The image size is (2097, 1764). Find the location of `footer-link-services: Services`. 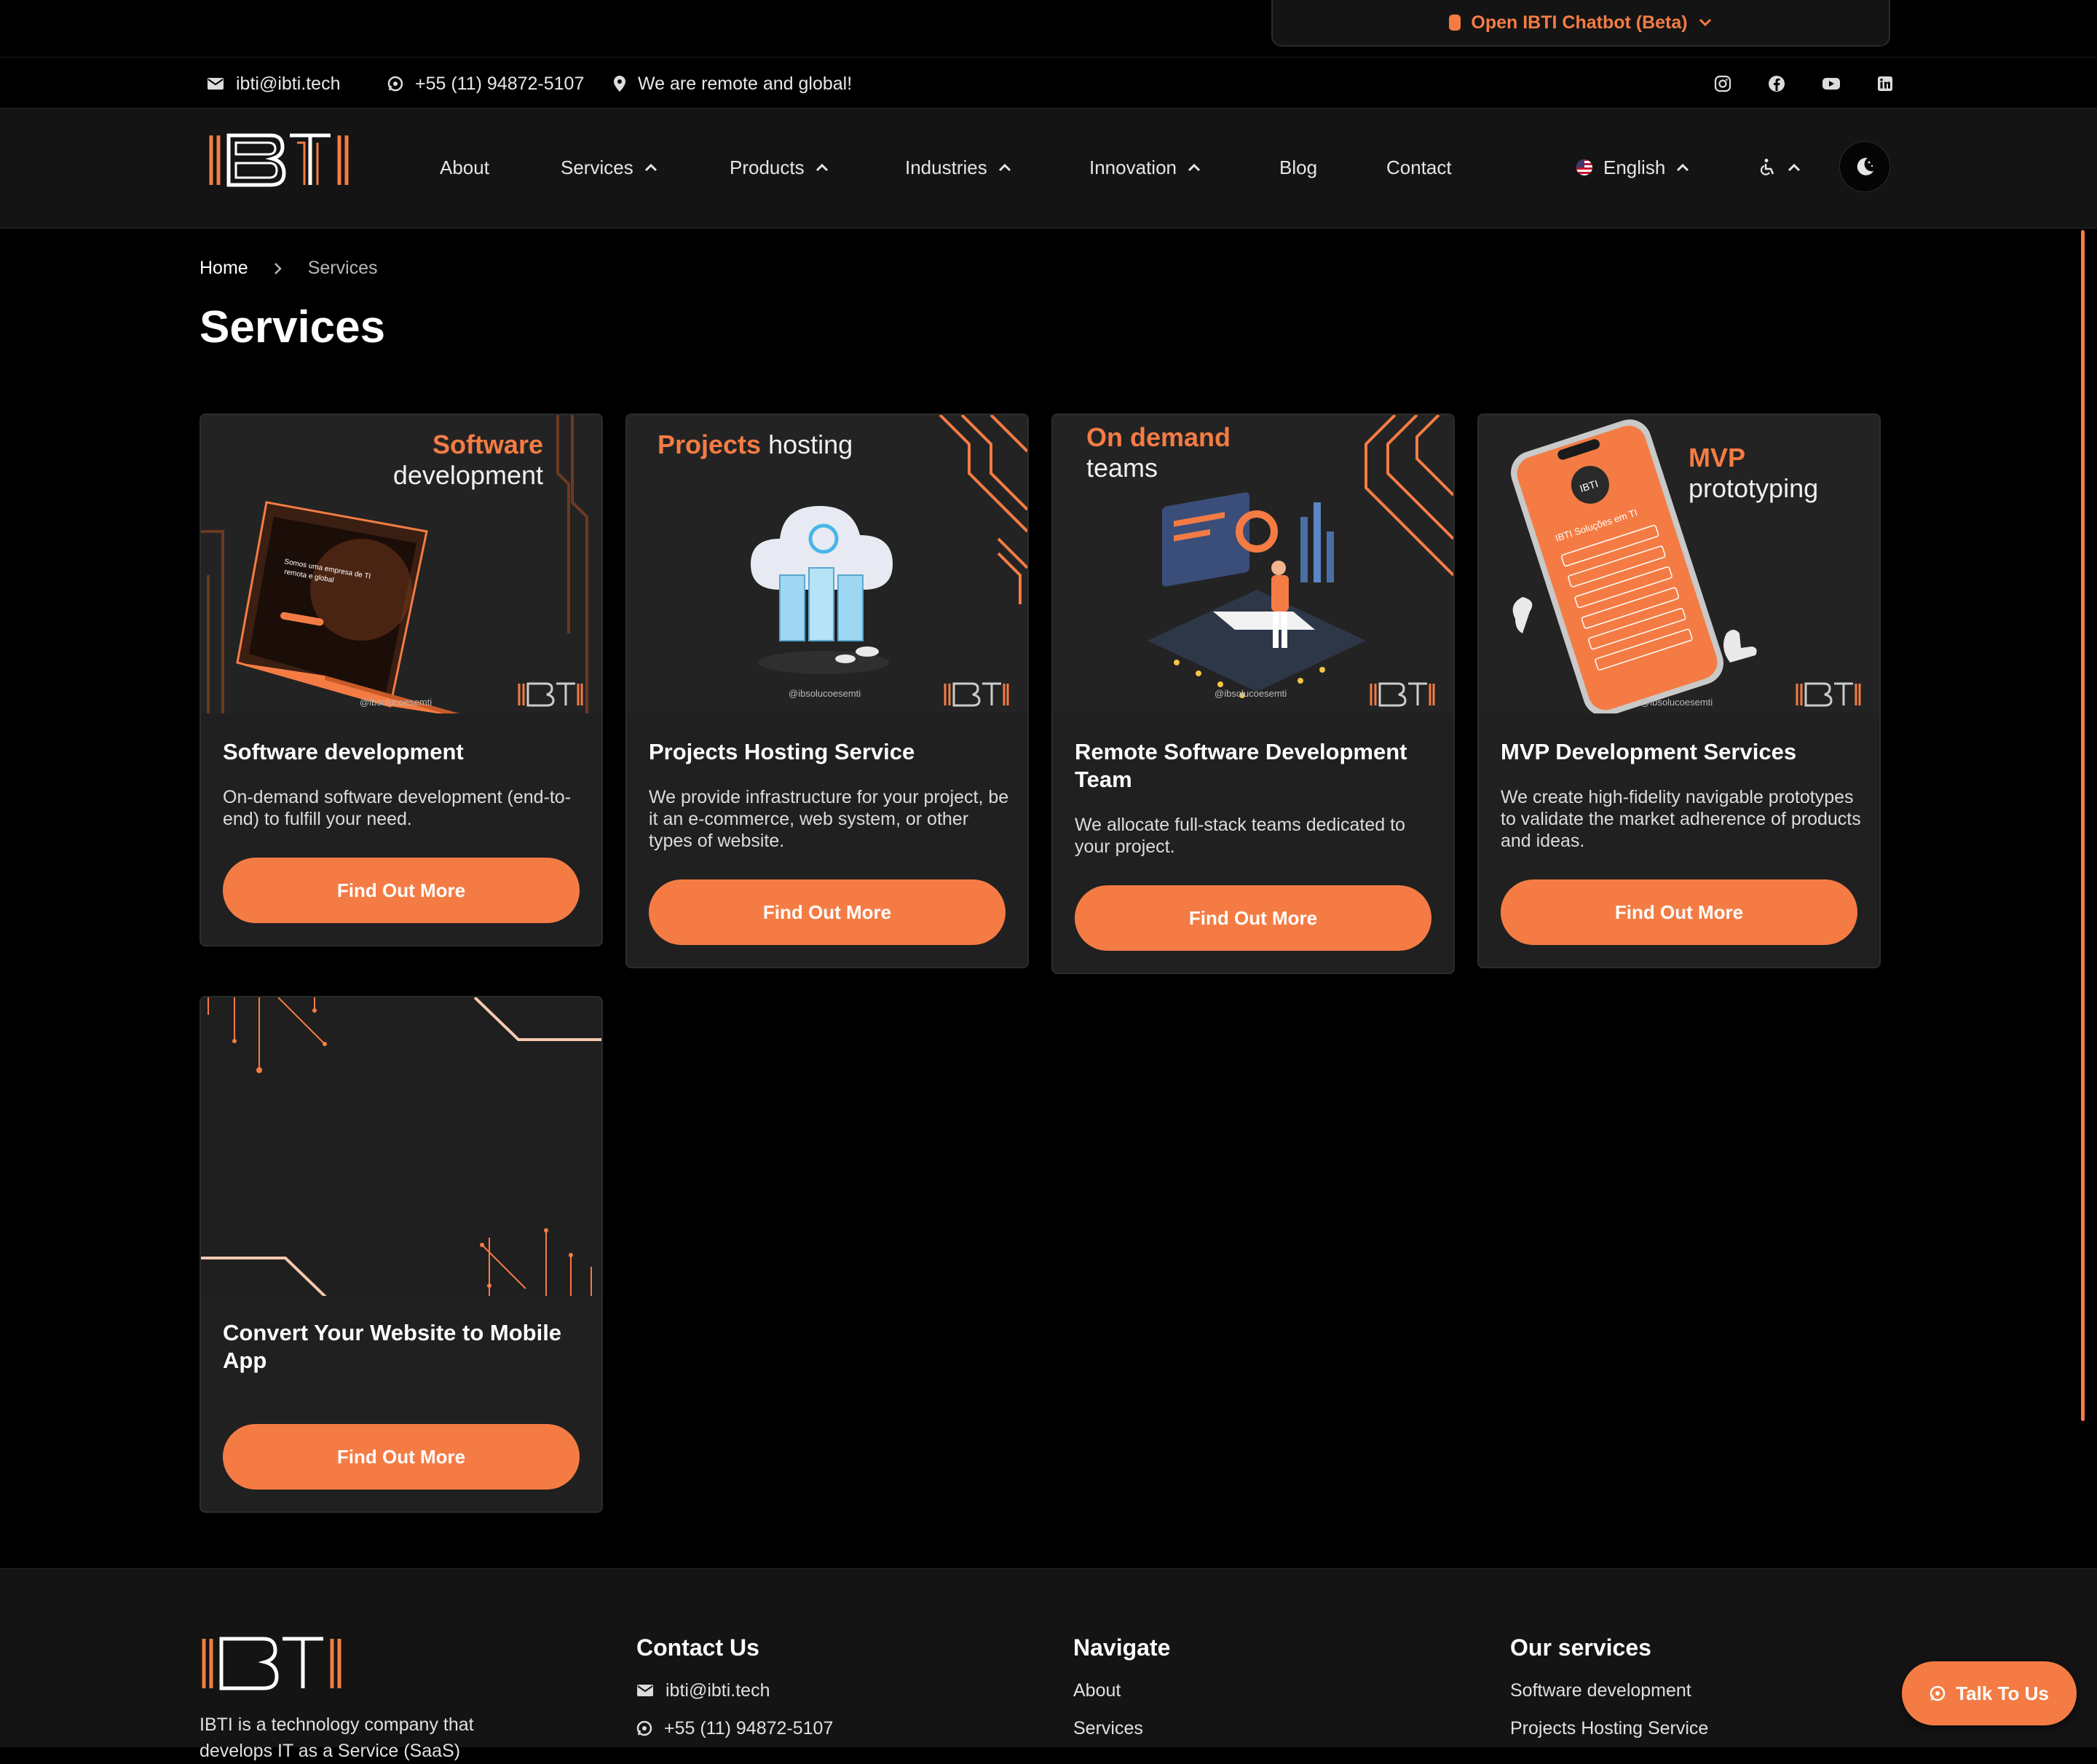

footer-link-services: Services is located at coordinates (1121, 1728).